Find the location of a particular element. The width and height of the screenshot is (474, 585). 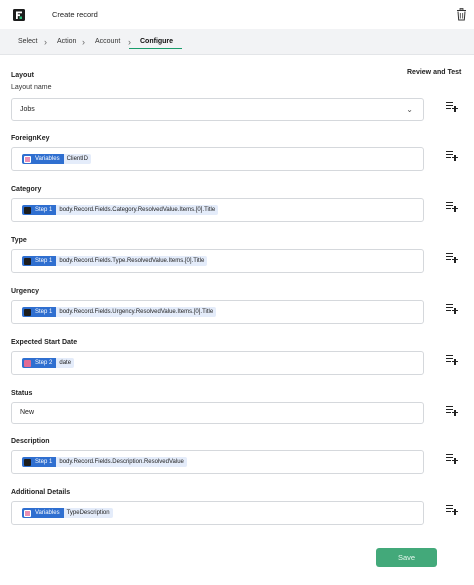

step-configure: Configure is located at coordinates (156, 41).